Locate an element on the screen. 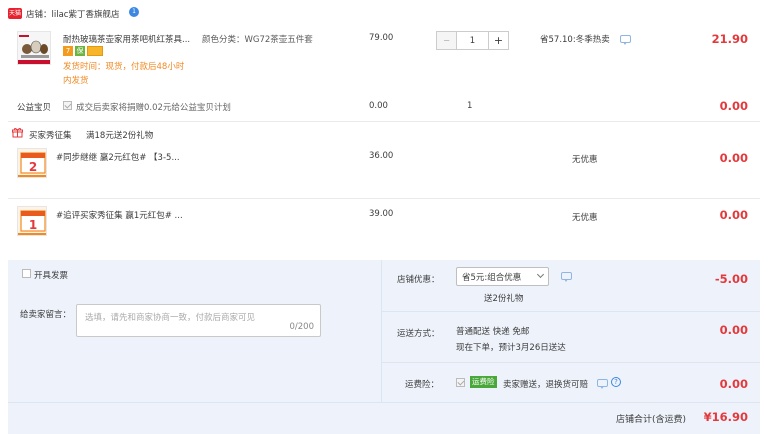 This screenshot has height=434, width=768. item-subtotal: 21.90 is located at coordinates (729, 39).